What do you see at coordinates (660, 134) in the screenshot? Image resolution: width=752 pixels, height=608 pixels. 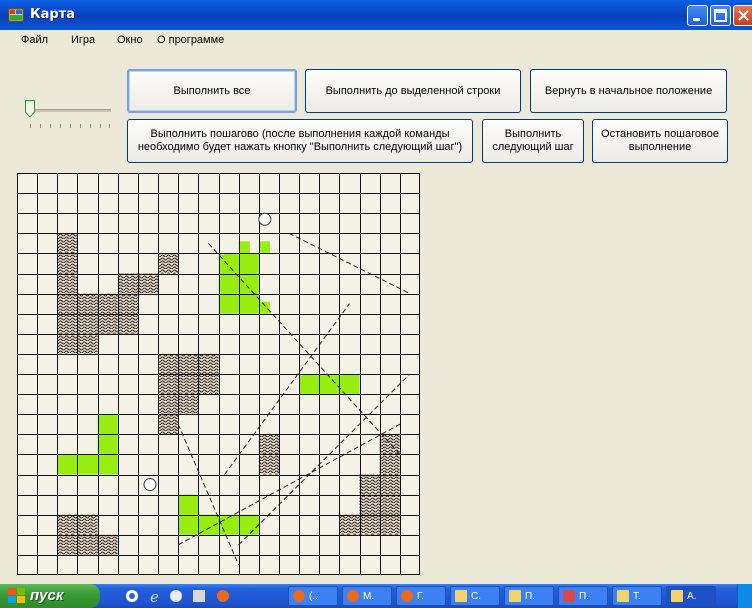 I see `stop-step-label-line1: Остановить пошаговое` at bounding box center [660, 134].